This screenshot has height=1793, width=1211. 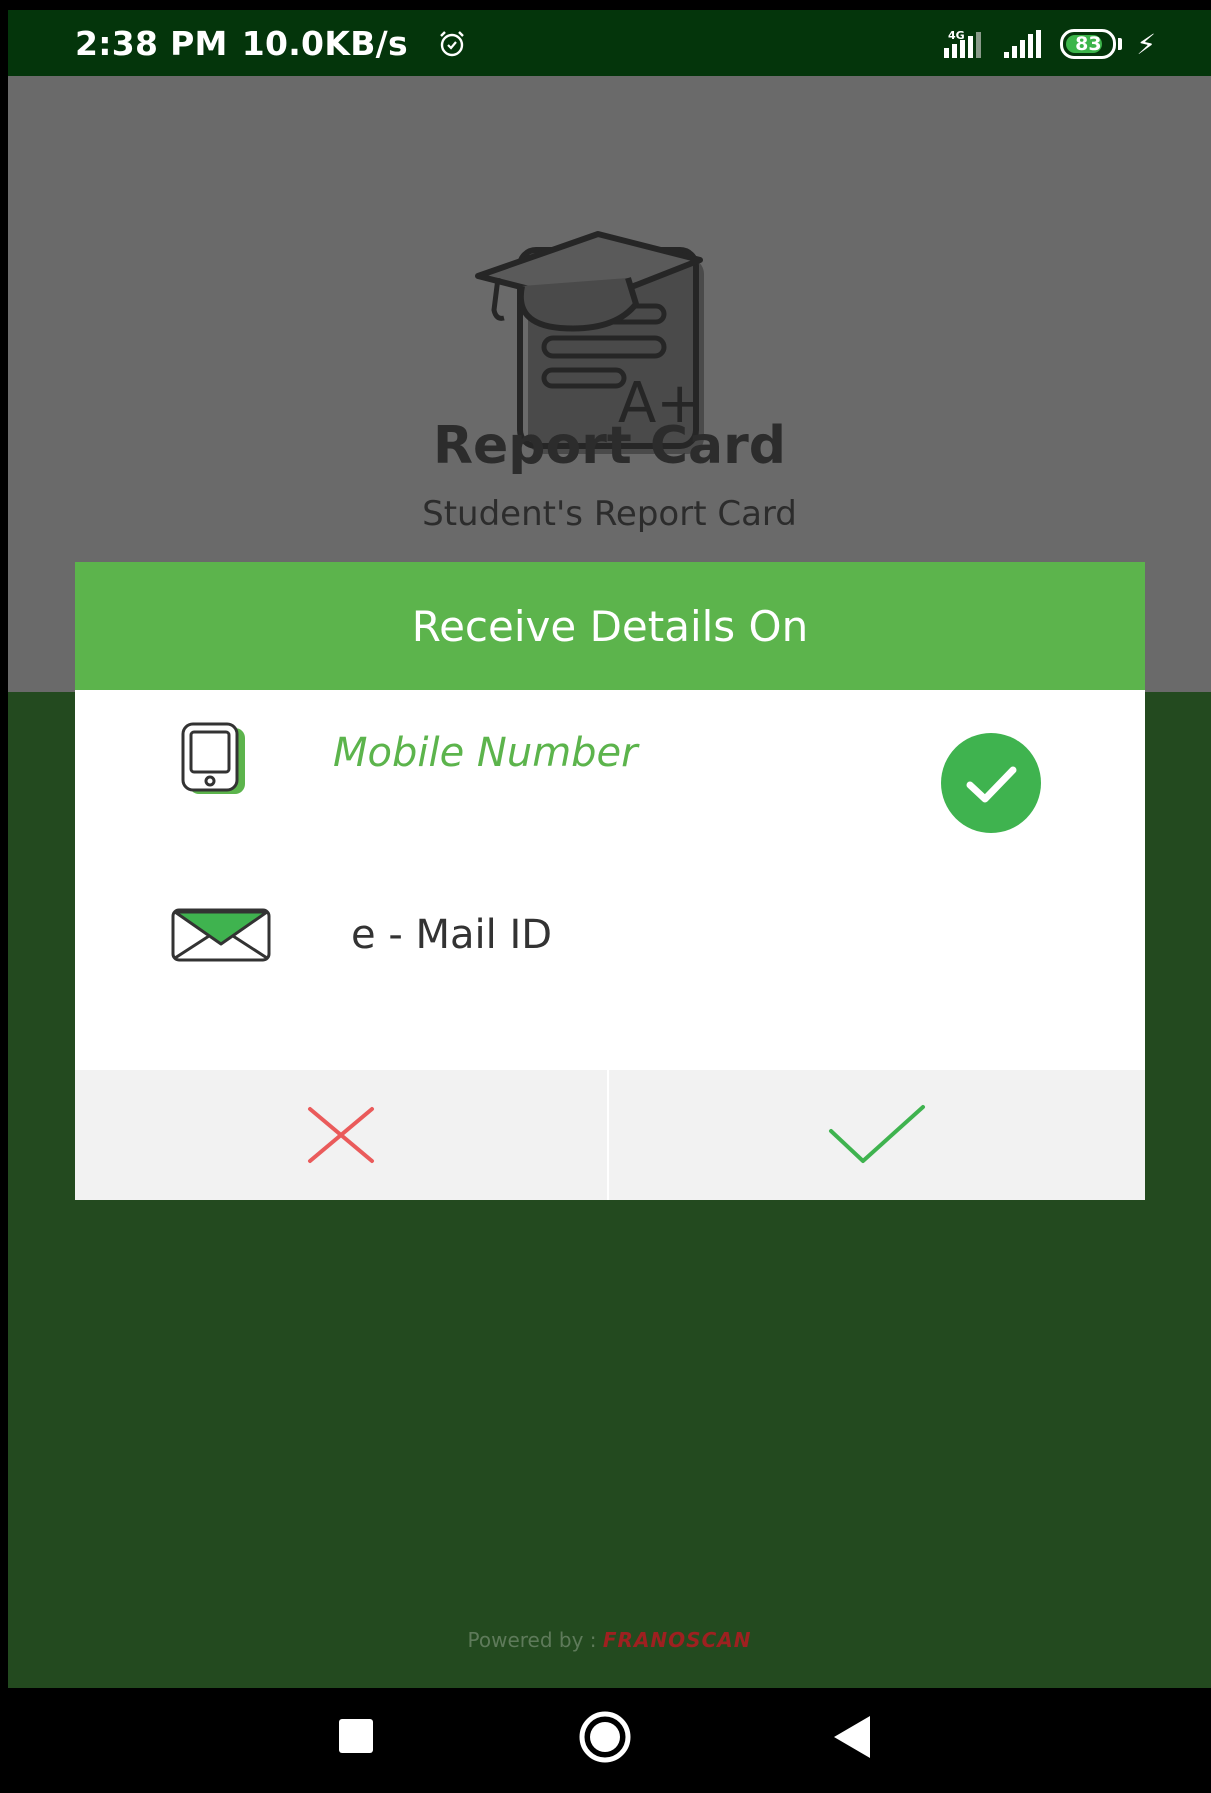 I want to click on status-network-speed: 10.0KB/s, so click(x=324, y=43).